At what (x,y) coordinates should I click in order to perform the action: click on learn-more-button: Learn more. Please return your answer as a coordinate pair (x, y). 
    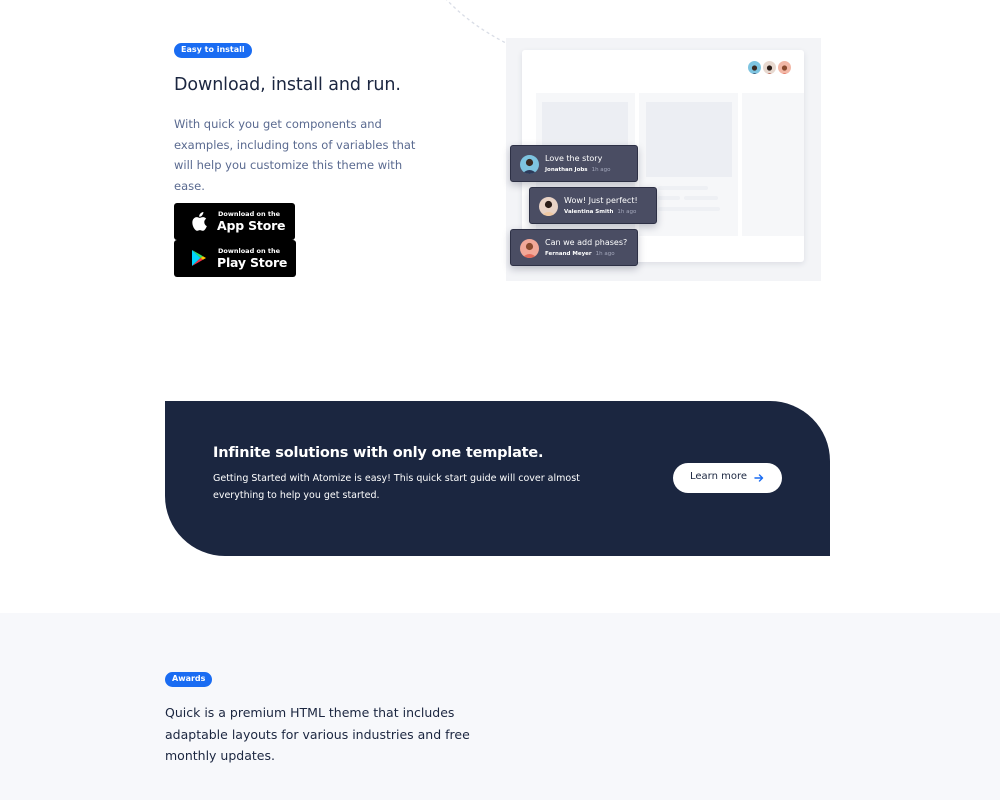
    Looking at the image, I should click on (727, 478).